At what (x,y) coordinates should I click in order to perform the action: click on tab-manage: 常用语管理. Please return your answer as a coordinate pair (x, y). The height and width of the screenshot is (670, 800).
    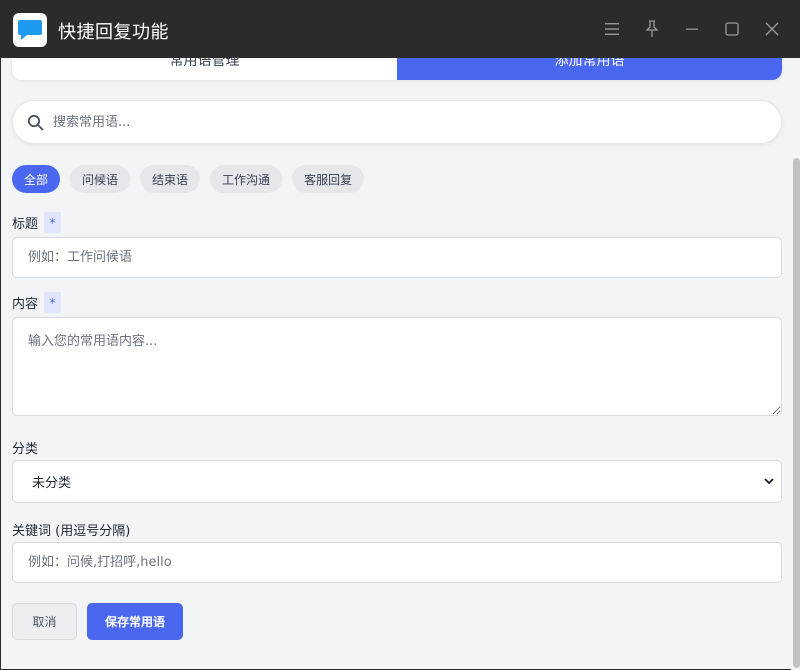
    Looking at the image, I should click on (204, 69).